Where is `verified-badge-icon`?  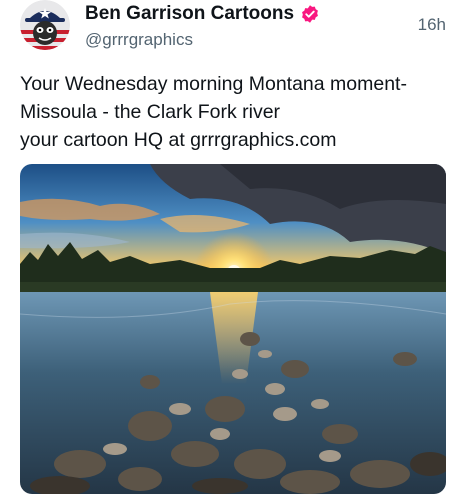 verified-badge-icon is located at coordinates (310, 14).